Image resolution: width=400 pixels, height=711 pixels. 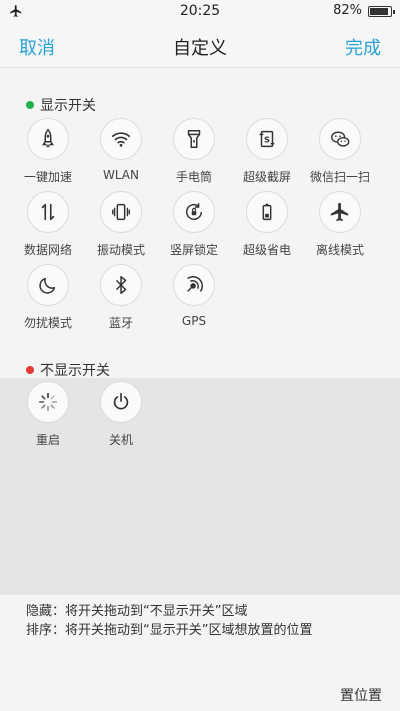 What do you see at coordinates (193, 250) in the screenshot?
I see `switch-label: 竖屏锁定` at bounding box center [193, 250].